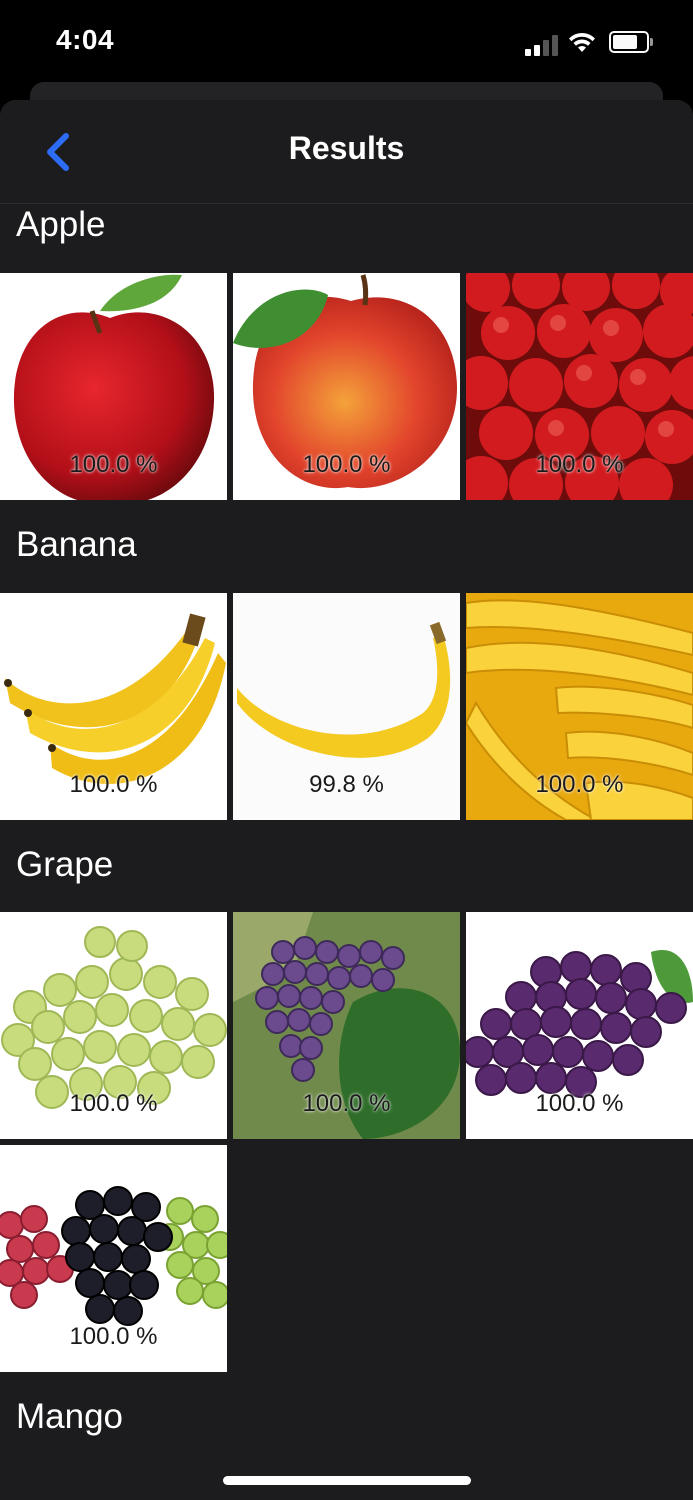 Image resolution: width=693 pixels, height=1500 pixels. Describe the element at coordinates (76, 544) in the screenshot. I see `section-title-banana: Banana` at that location.